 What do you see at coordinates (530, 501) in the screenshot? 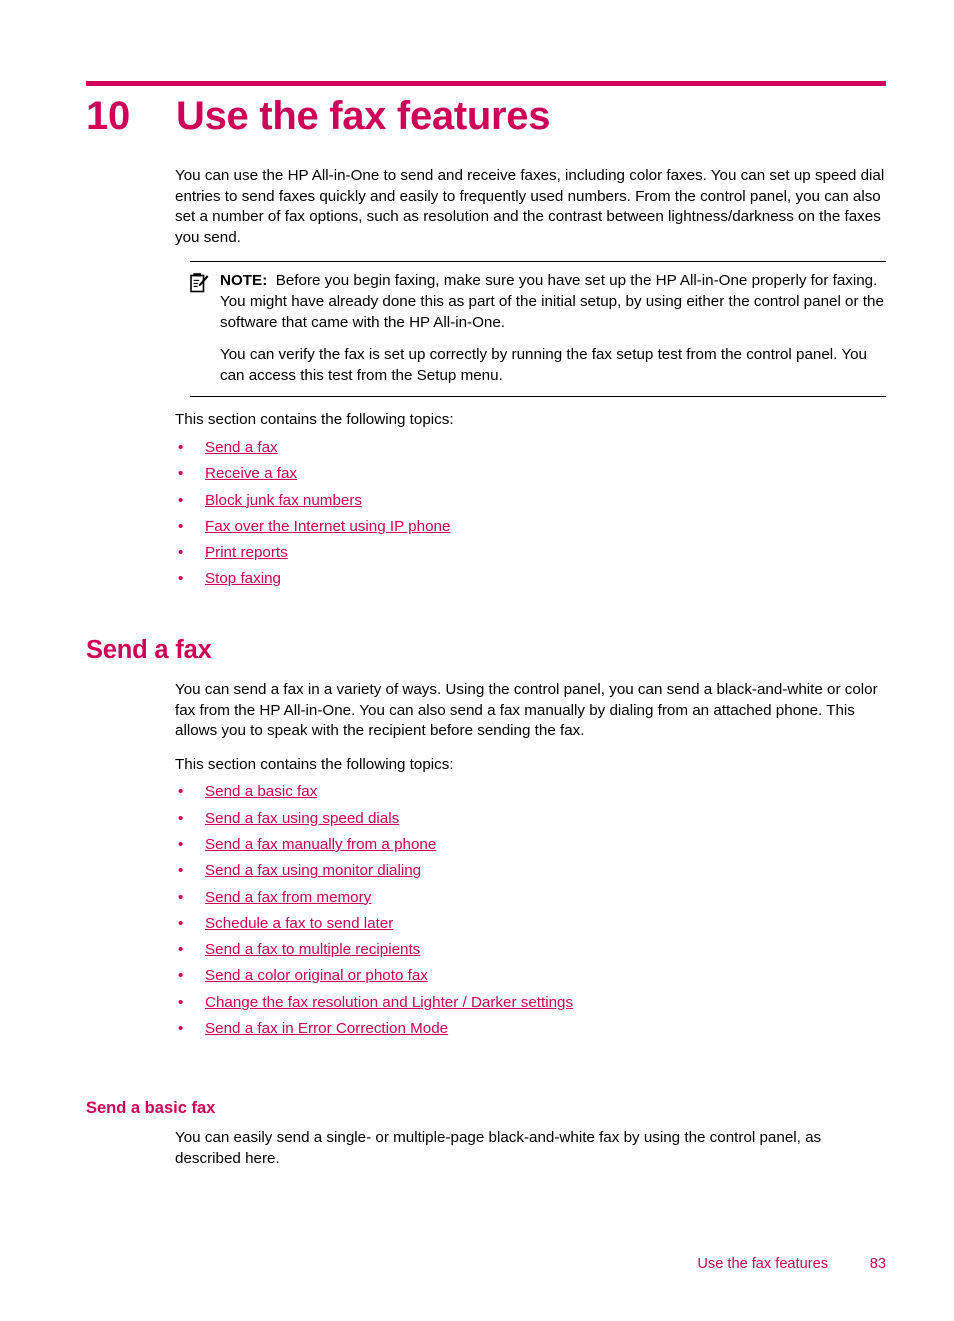
I see `list-item: • Block junk fax numbers` at bounding box center [530, 501].